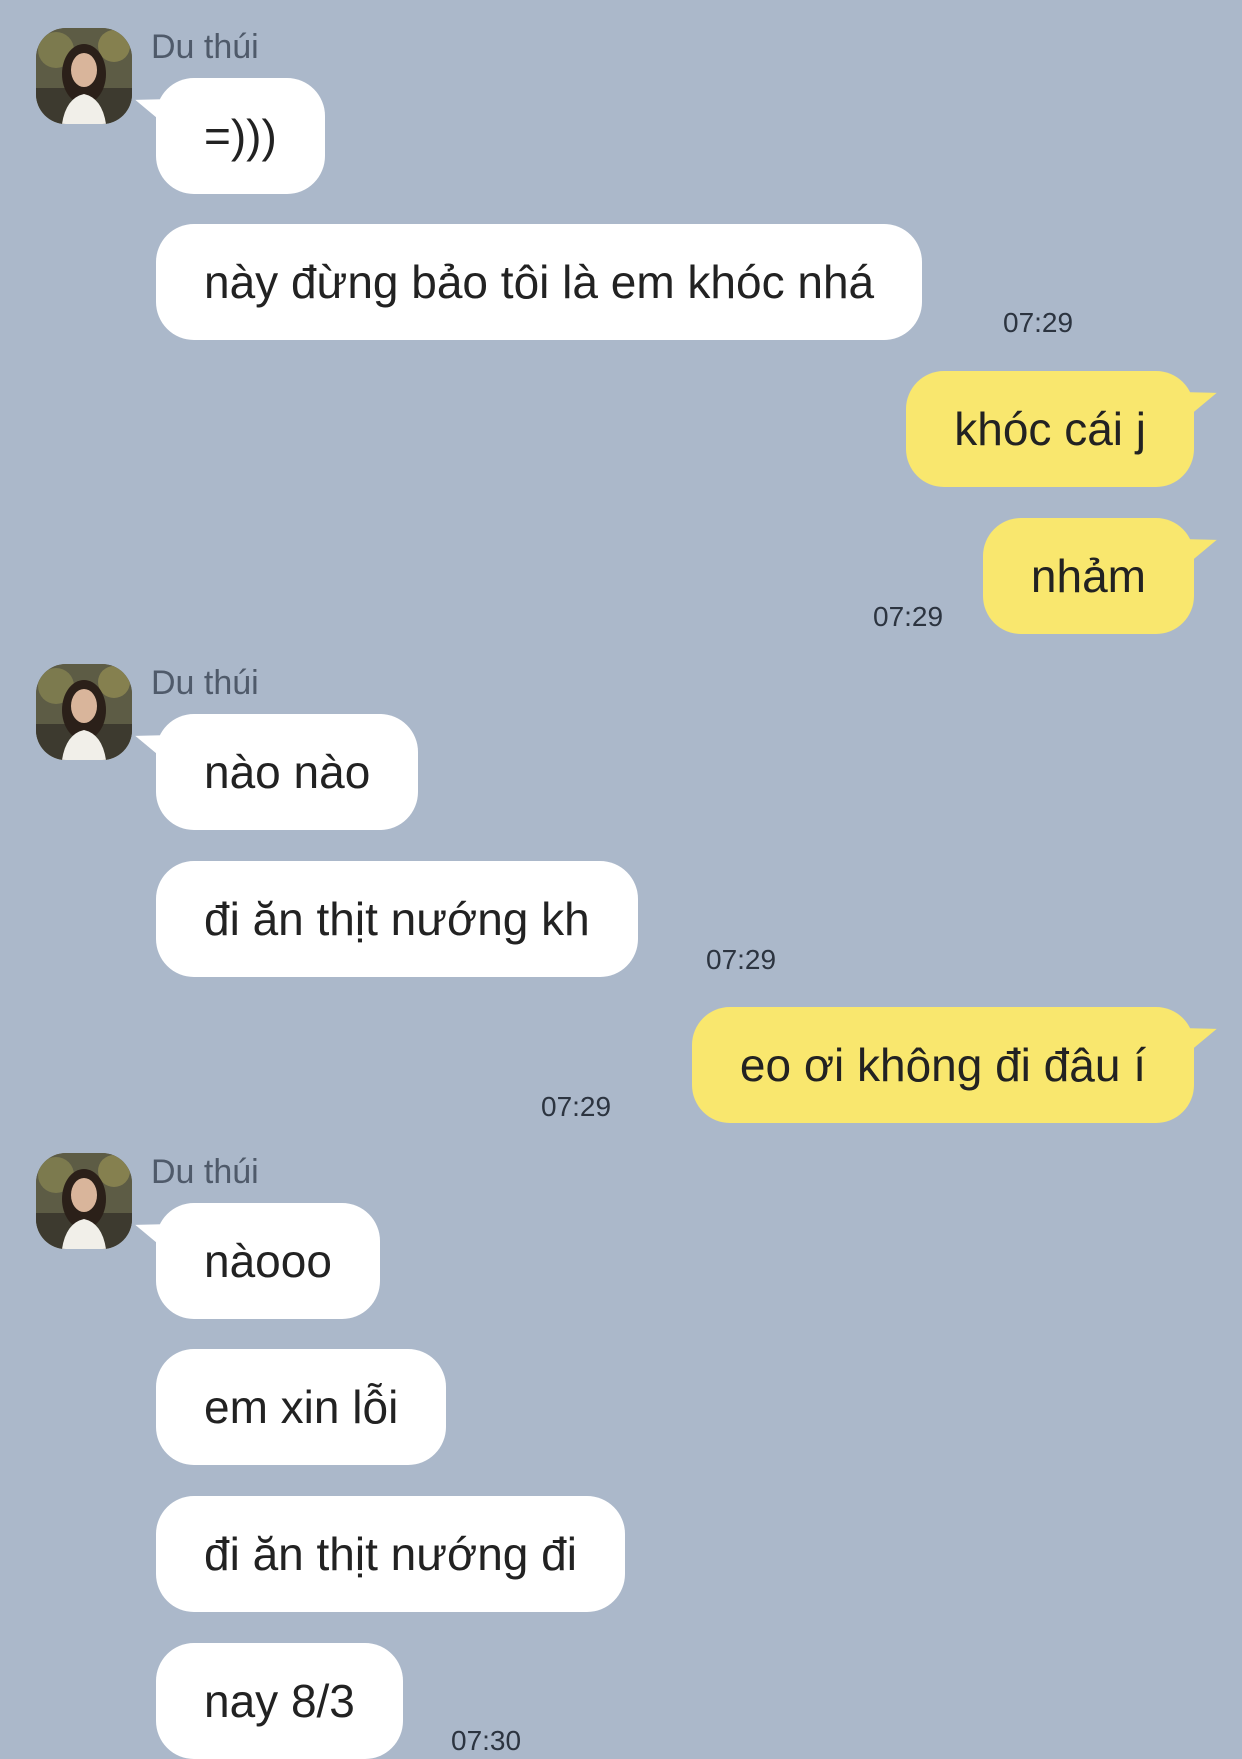 This screenshot has width=1242, height=1759. I want to click on message-bubble-outgoing: khóc cái j, so click(1064, 429).